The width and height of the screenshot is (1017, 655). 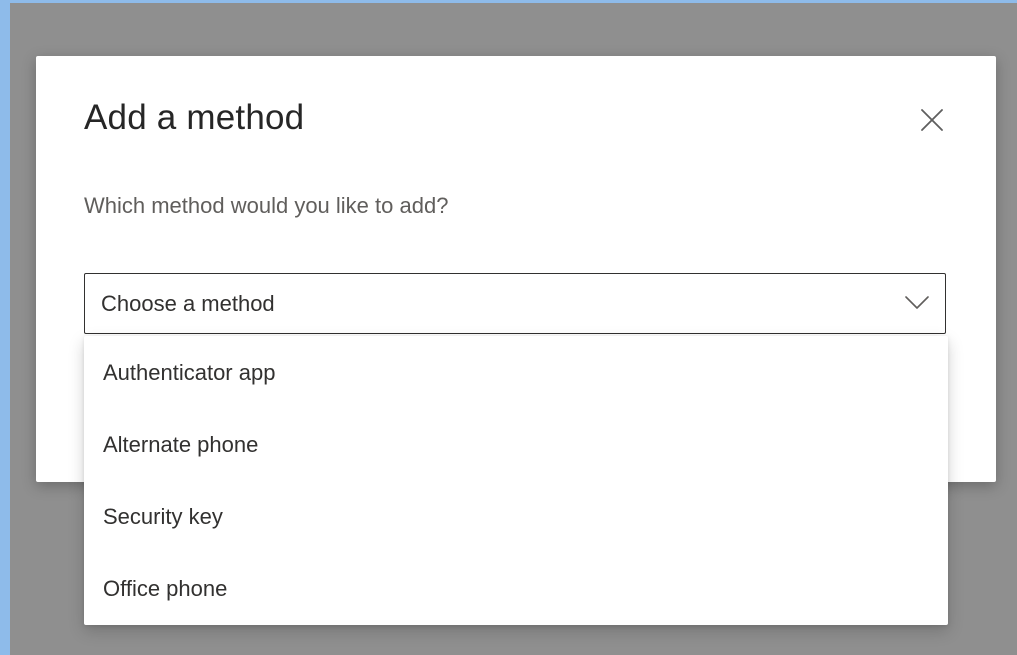 What do you see at coordinates (516, 588) in the screenshot?
I see `option-office-phone: Office phone` at bounding box center [516, 588].